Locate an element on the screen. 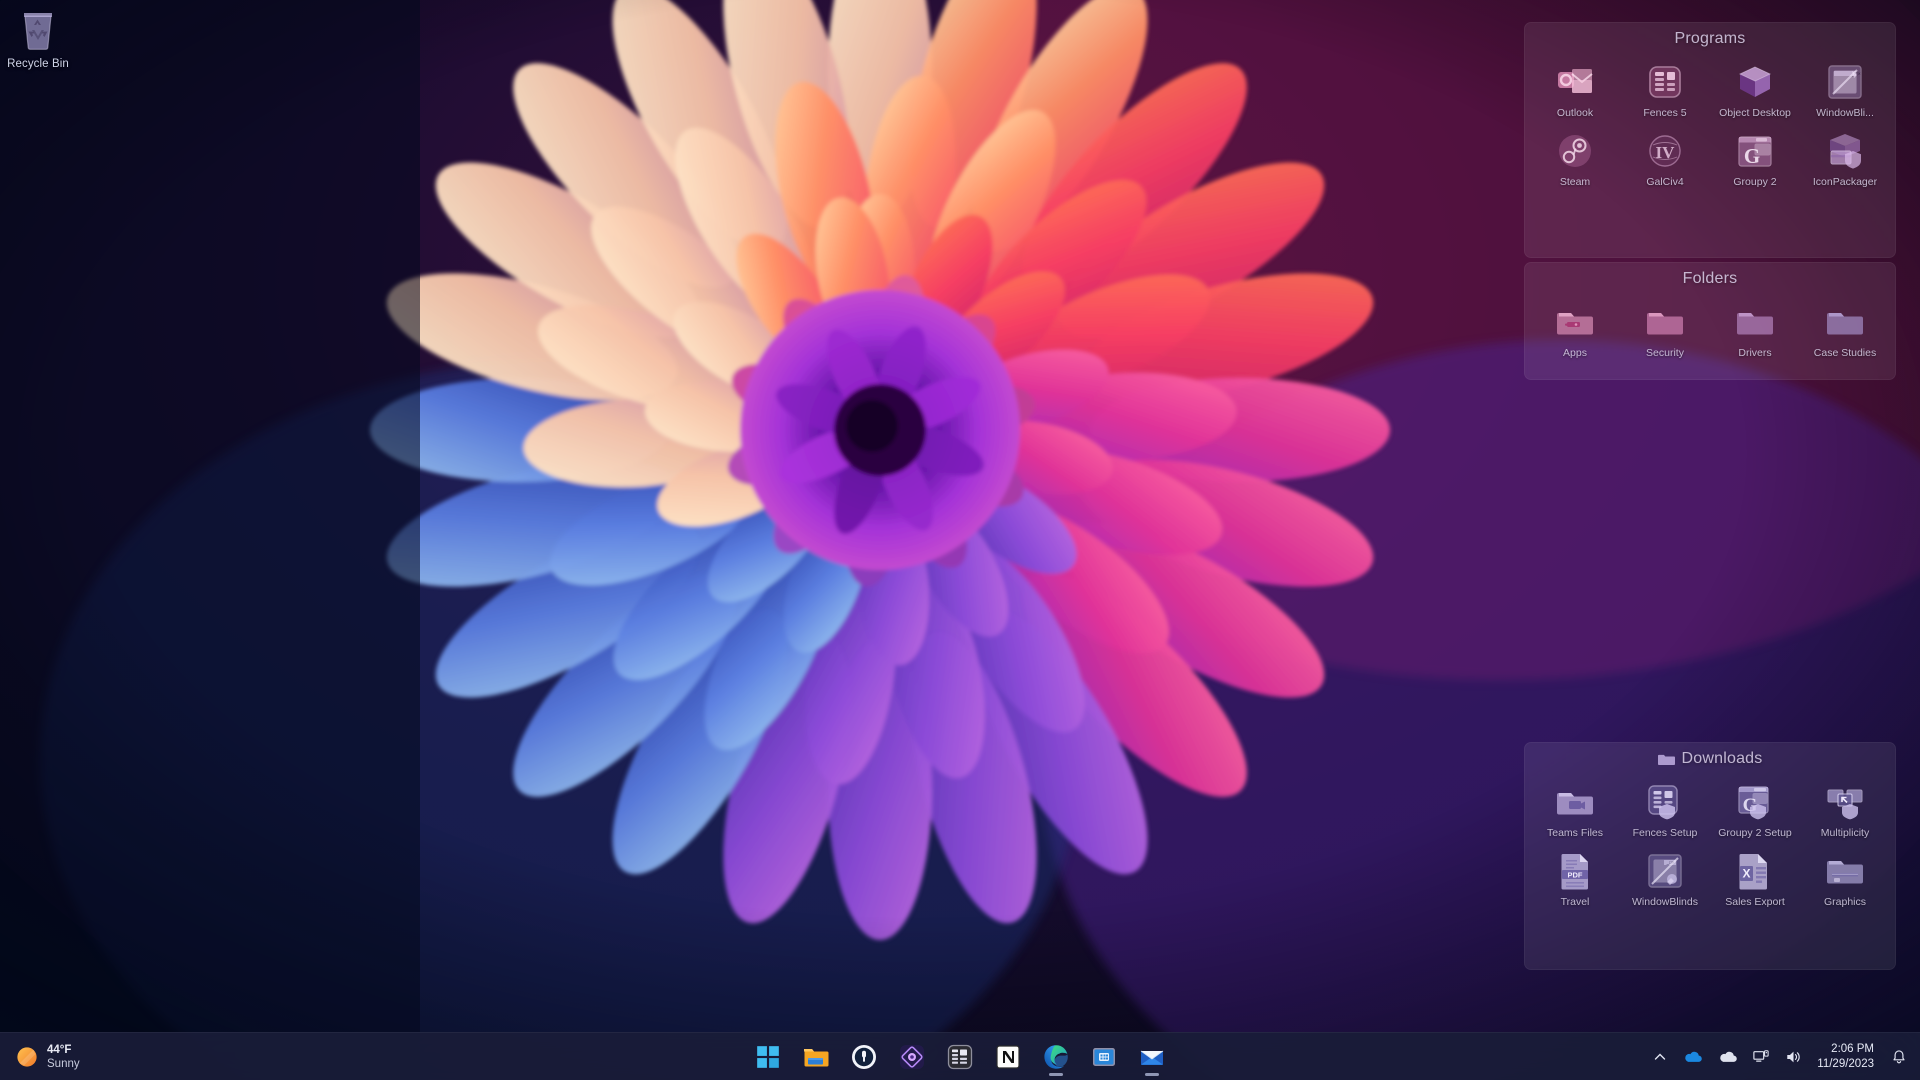 This screenshot has height=1080, width=1920. desktop-icon-recycle-bin: Recycle Bin is located at coordinates (40, 38).